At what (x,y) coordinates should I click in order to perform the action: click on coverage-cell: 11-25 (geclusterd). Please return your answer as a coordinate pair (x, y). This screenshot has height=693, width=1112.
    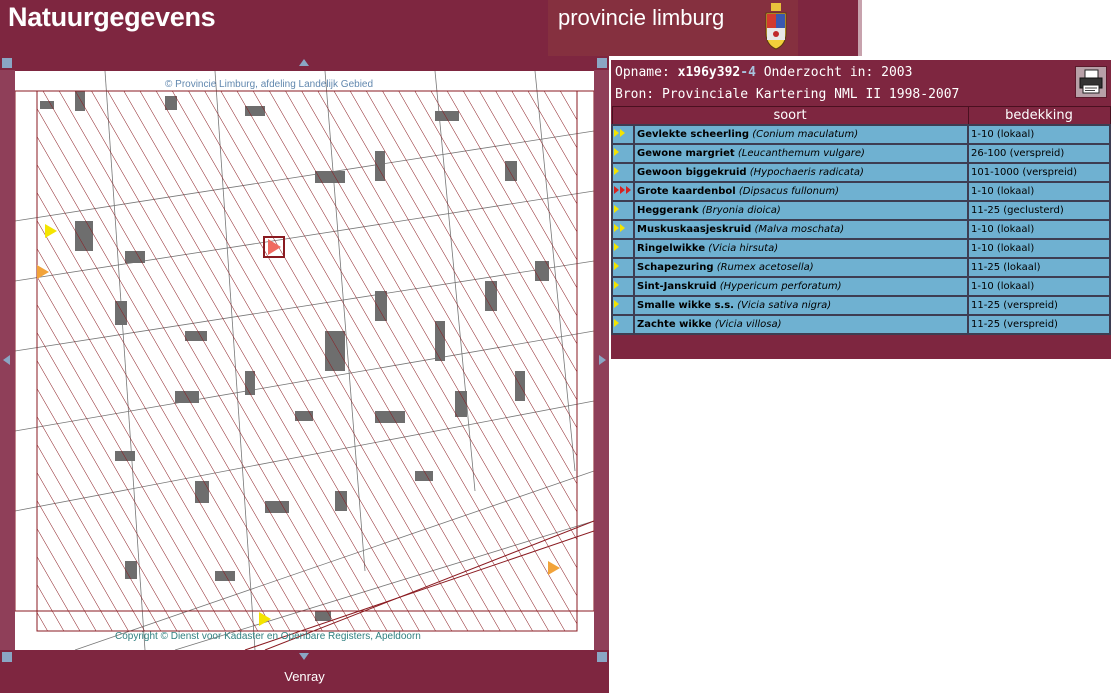
    Looking at the image, I should click on (1039, 210).